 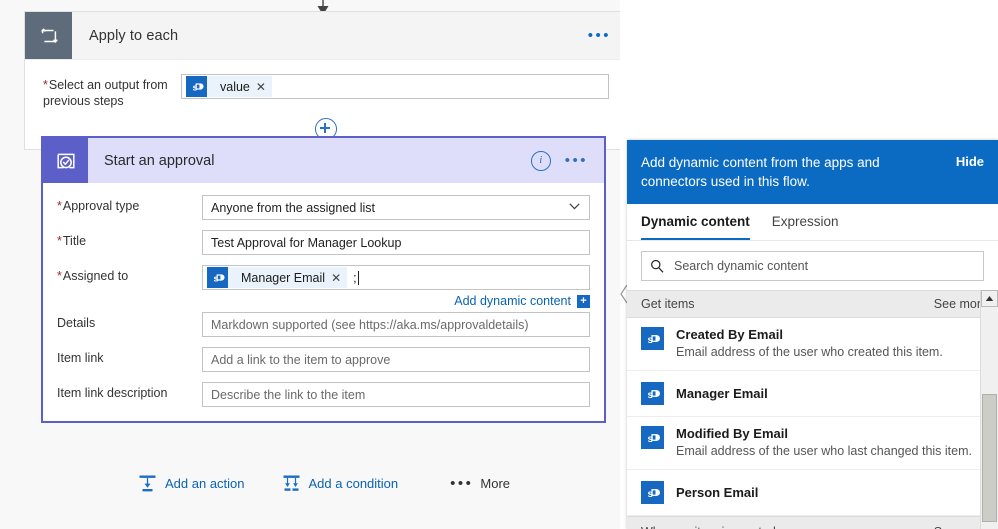 I want to click on panel-scrollbar, so click(x=989, y=409).